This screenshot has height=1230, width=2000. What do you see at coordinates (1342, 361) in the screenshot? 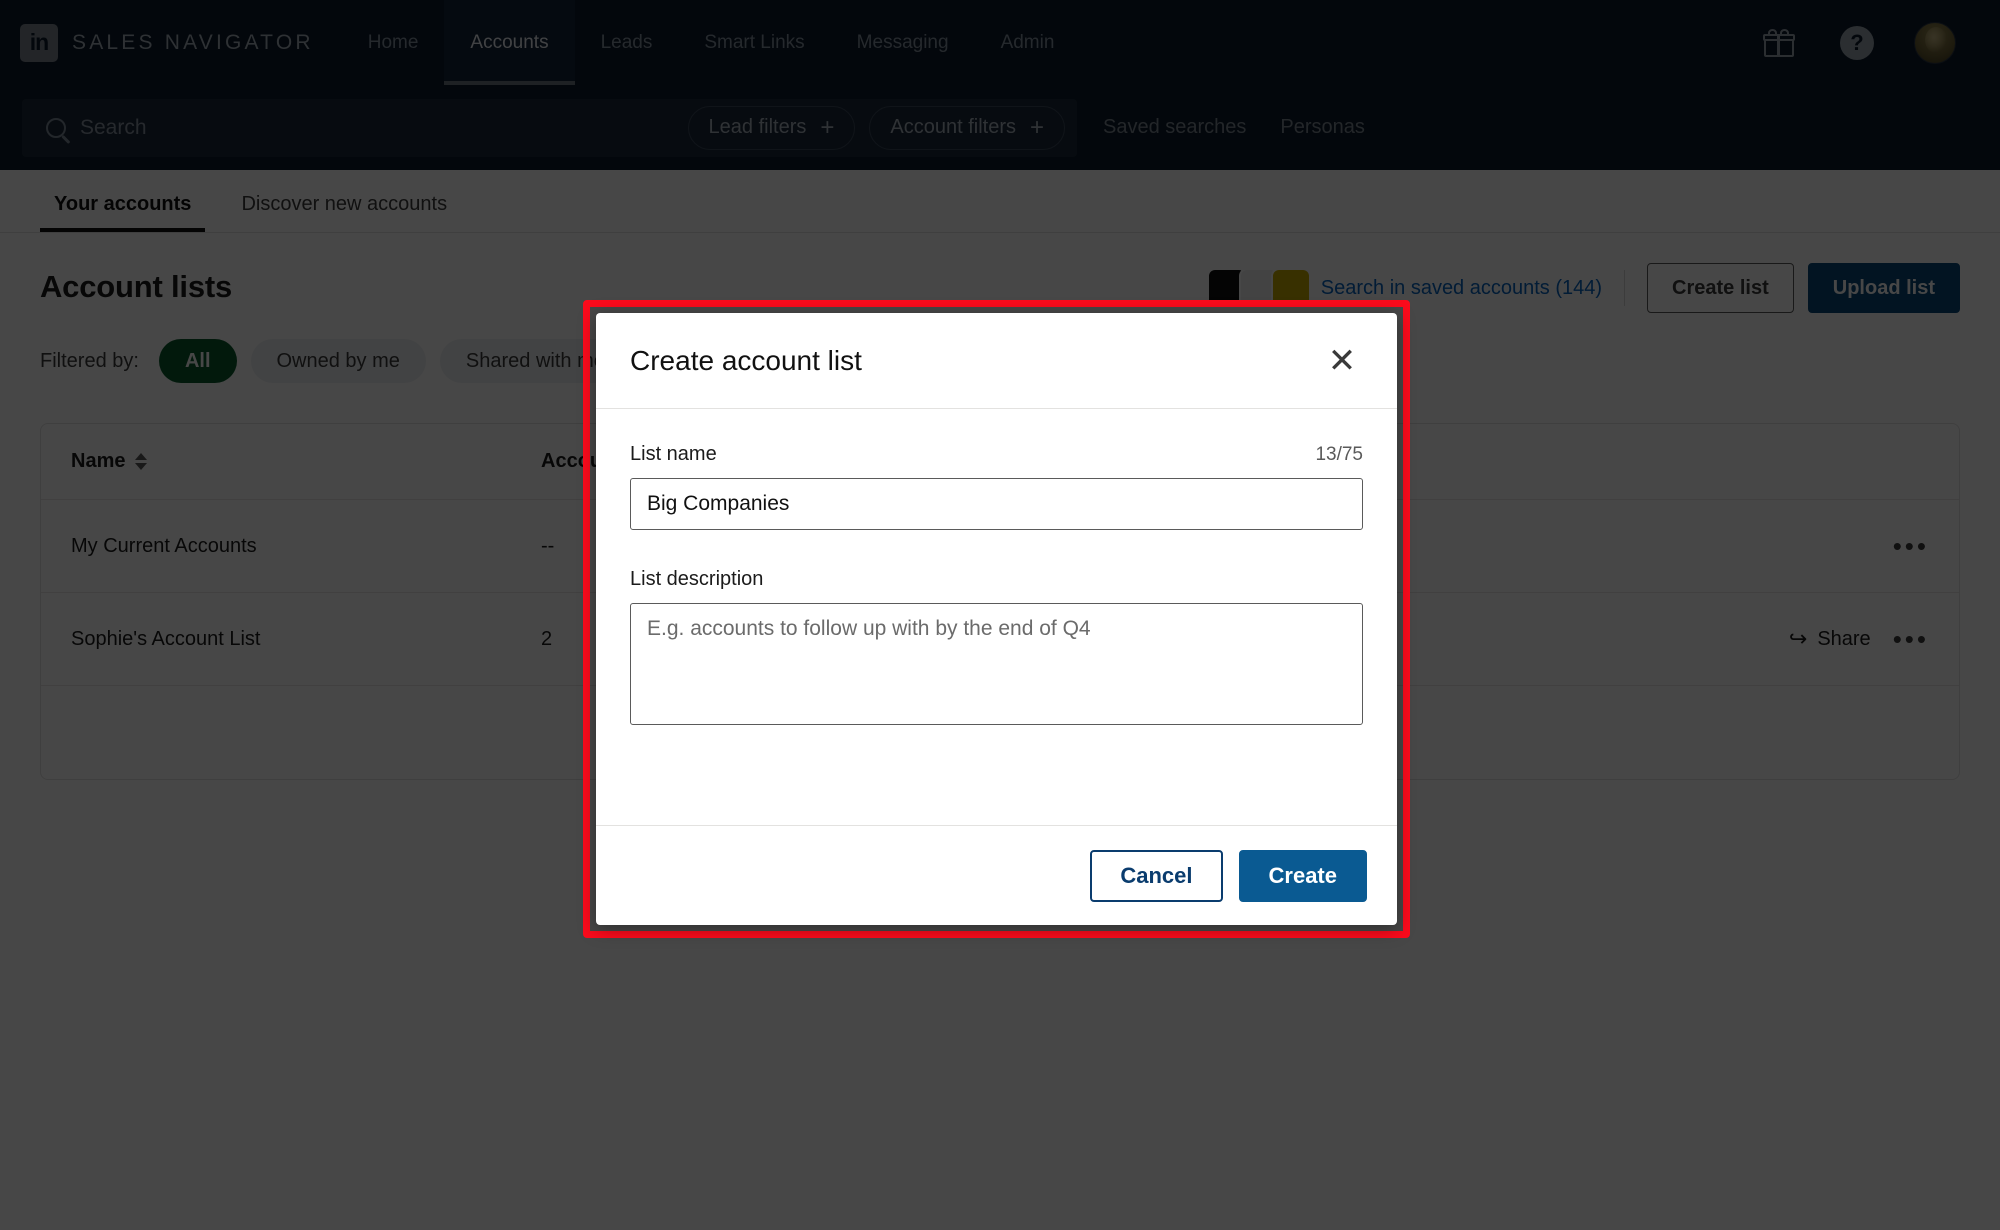
I see `close-icon: ✕` at bounding box center [1342, 361].